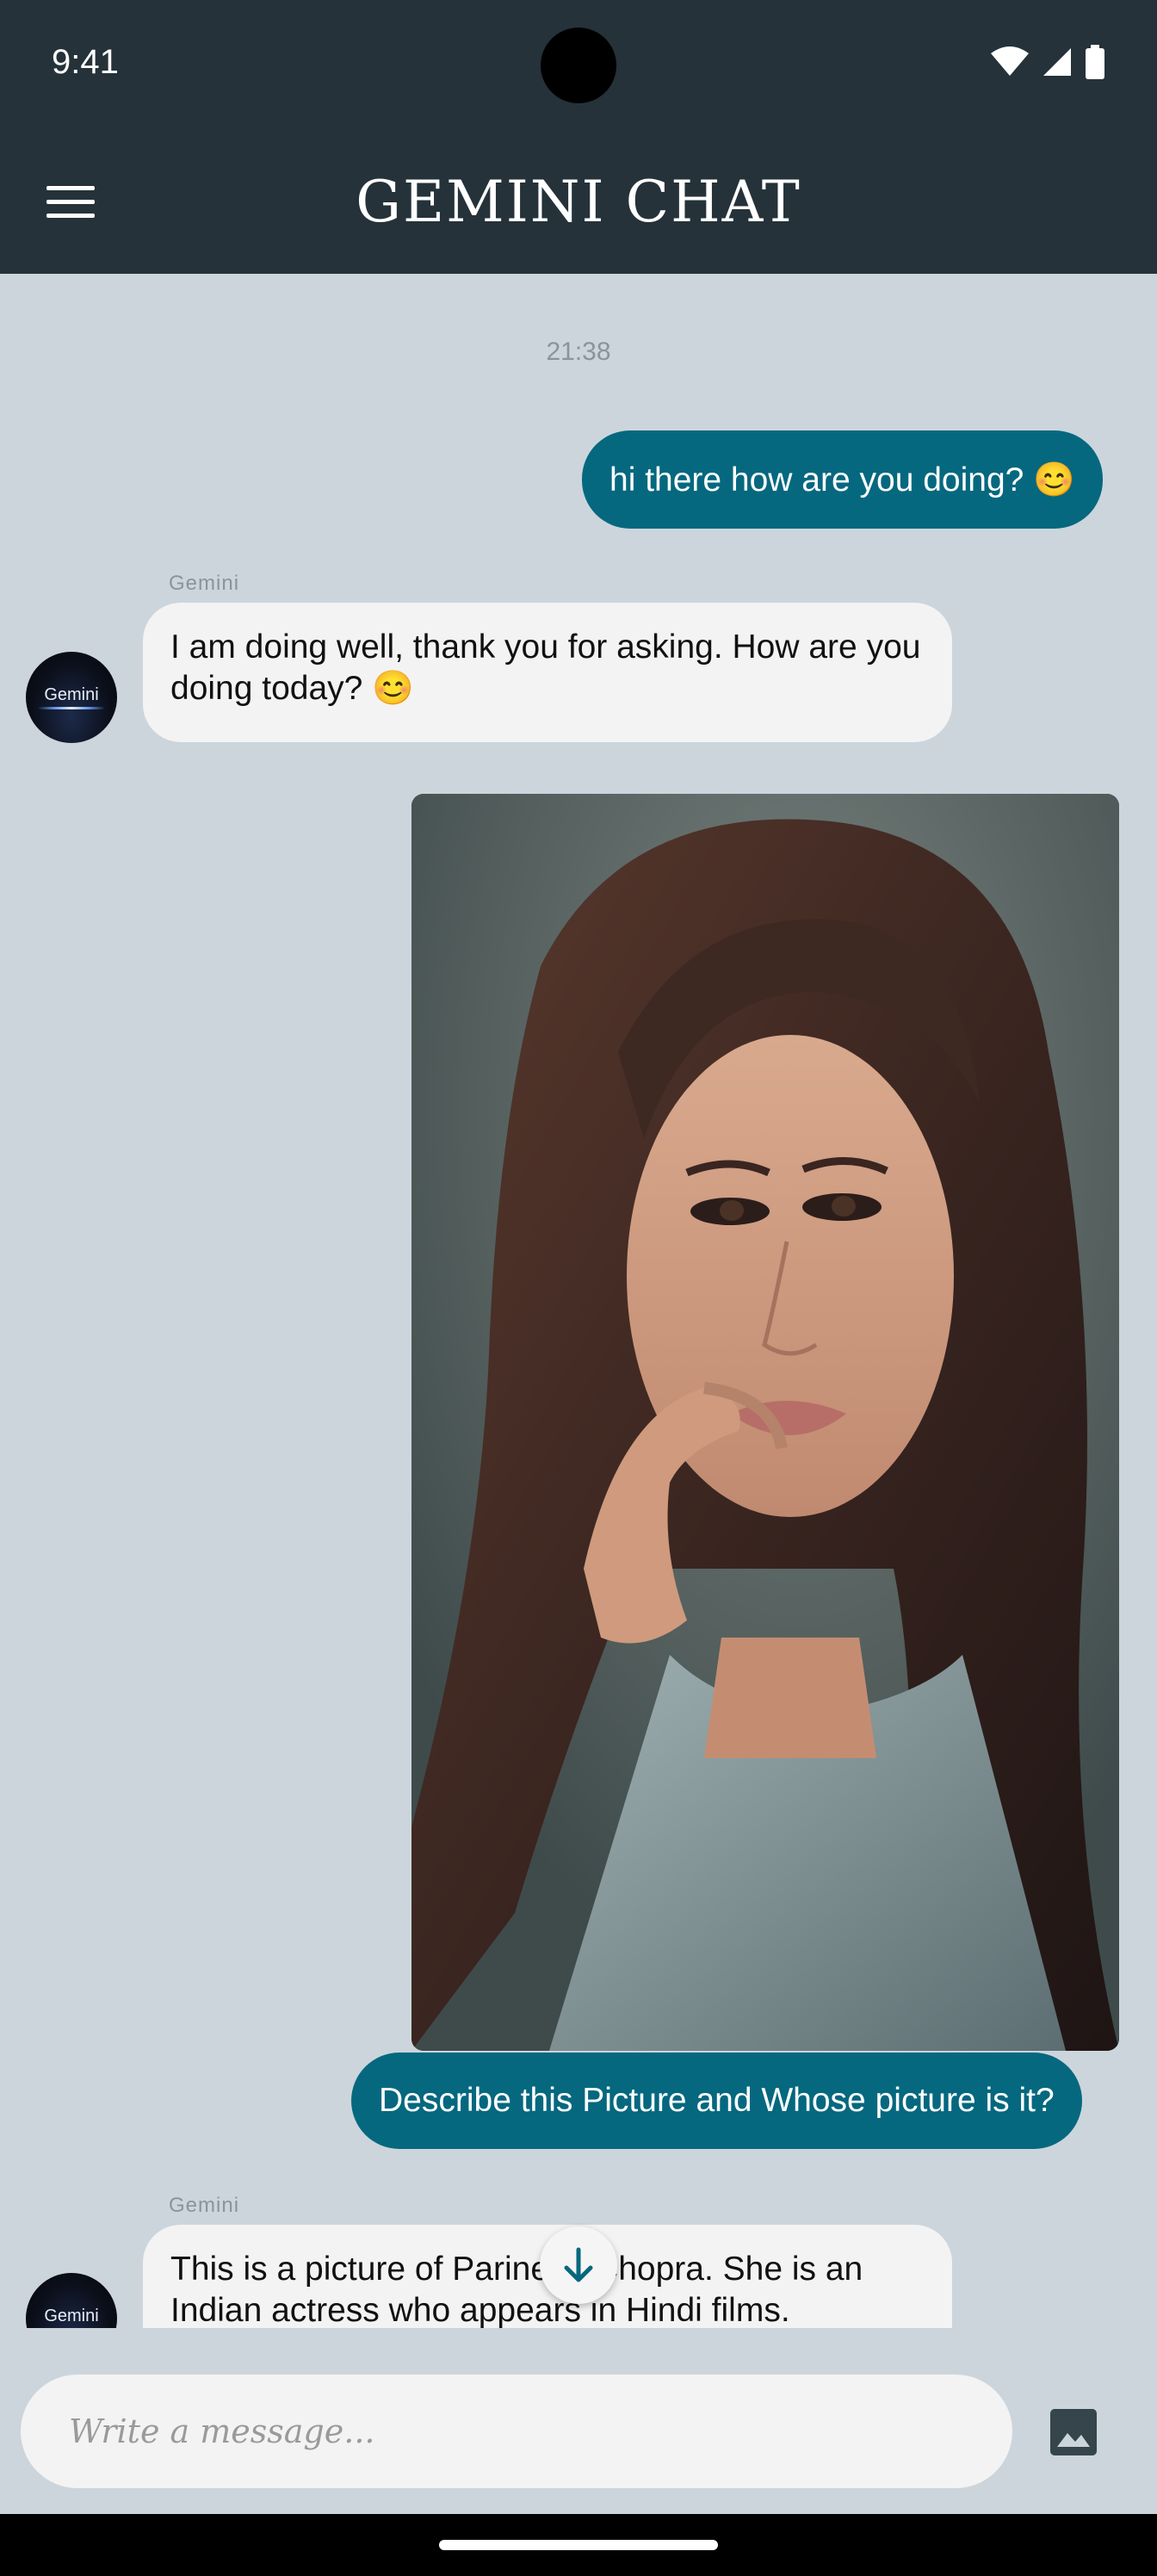  I want to click on app-title: GEMINI CHAT, so click(579, 202).